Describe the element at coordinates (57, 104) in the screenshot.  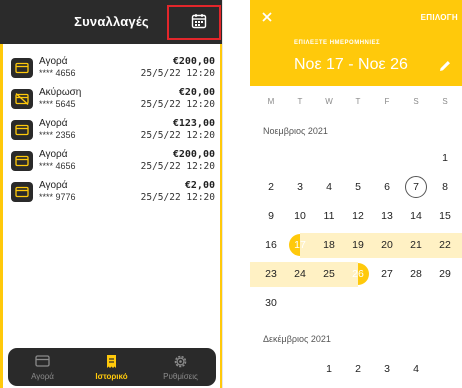
I see `card-number: **** 5645` at that location.